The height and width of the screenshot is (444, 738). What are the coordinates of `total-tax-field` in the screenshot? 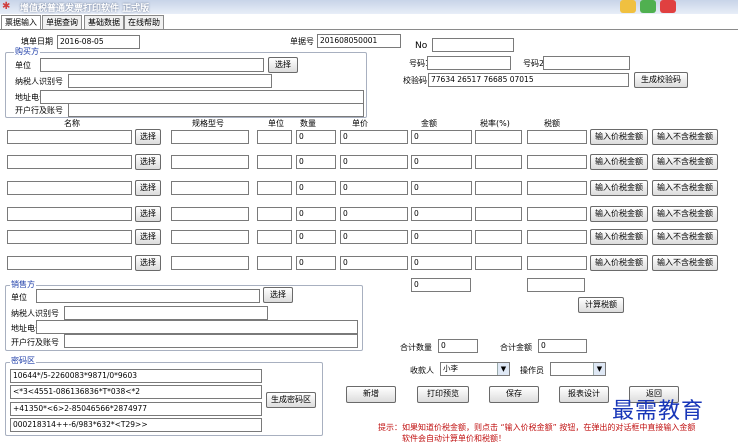 It's located at (556, 285).